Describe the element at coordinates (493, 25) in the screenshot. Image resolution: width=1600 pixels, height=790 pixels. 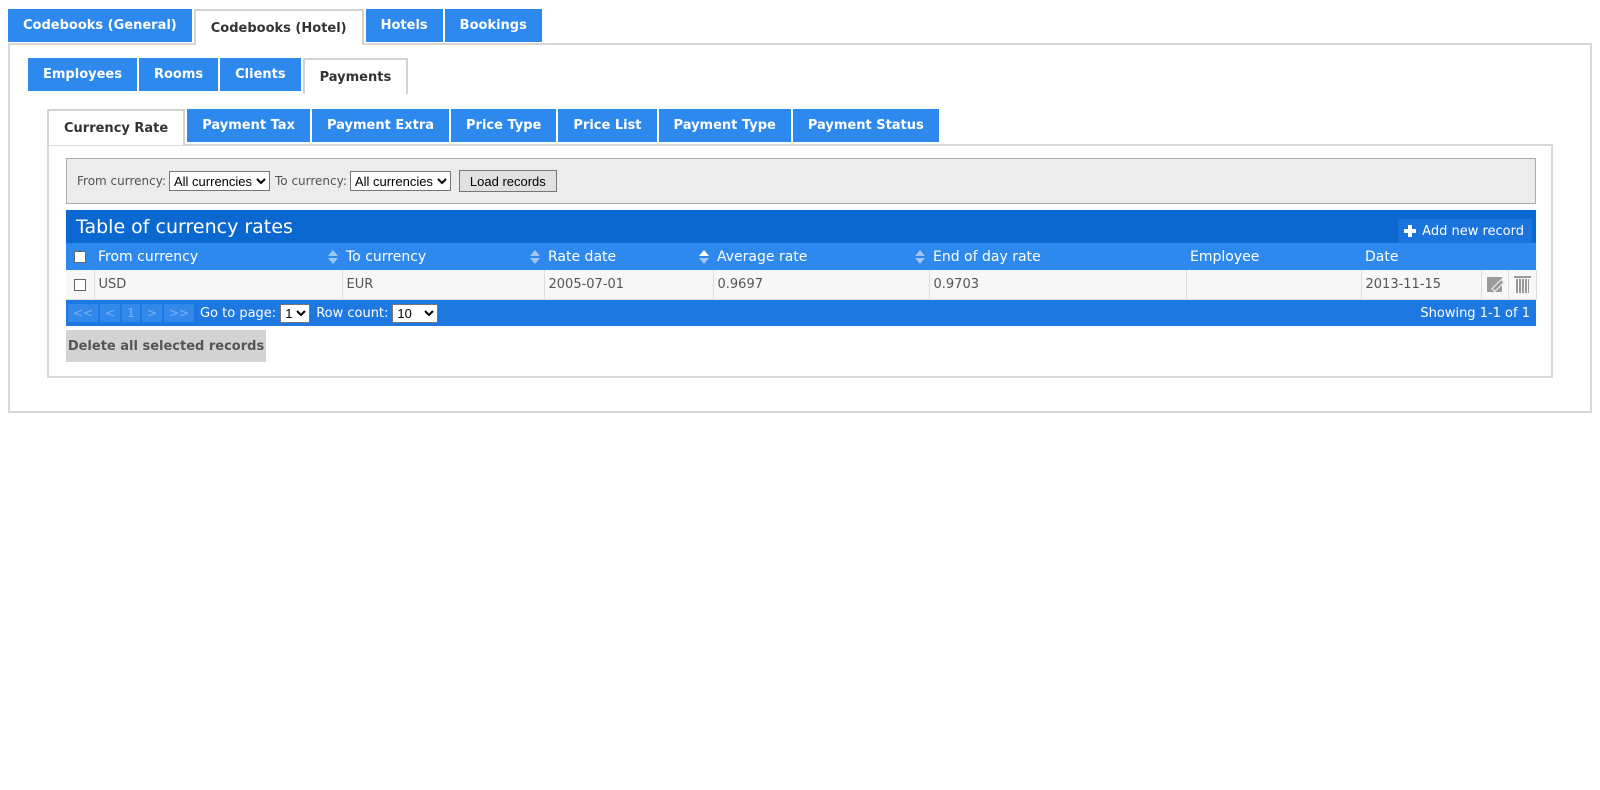
I see `tab-bookings: Bookings` at that location.